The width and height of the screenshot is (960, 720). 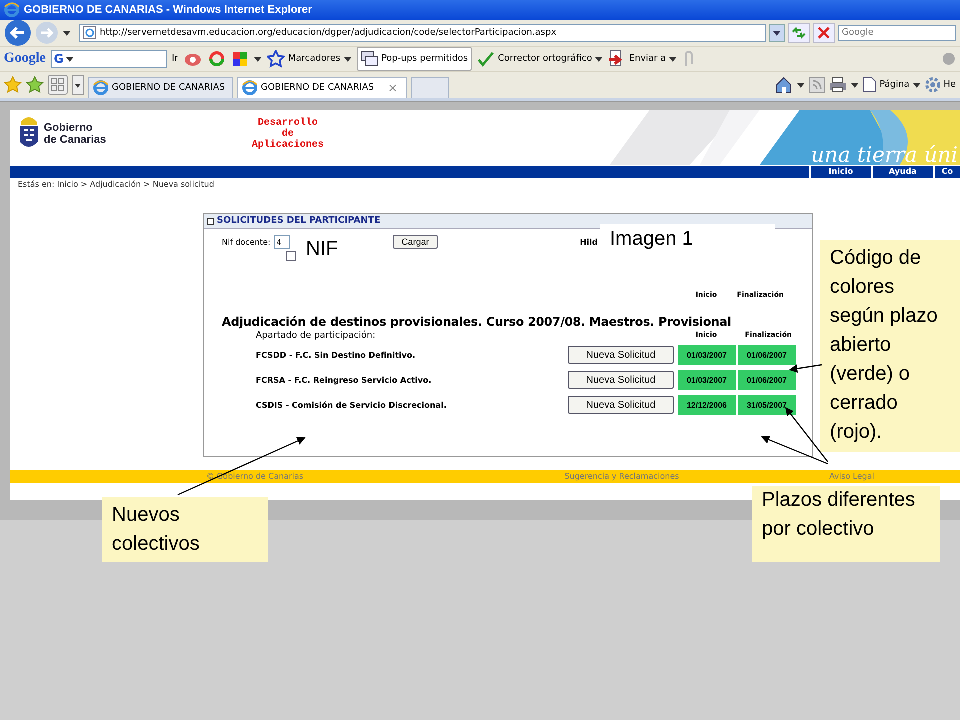 I want to click on button-label: Corrector ortográfico, so click(x=545, y=59).